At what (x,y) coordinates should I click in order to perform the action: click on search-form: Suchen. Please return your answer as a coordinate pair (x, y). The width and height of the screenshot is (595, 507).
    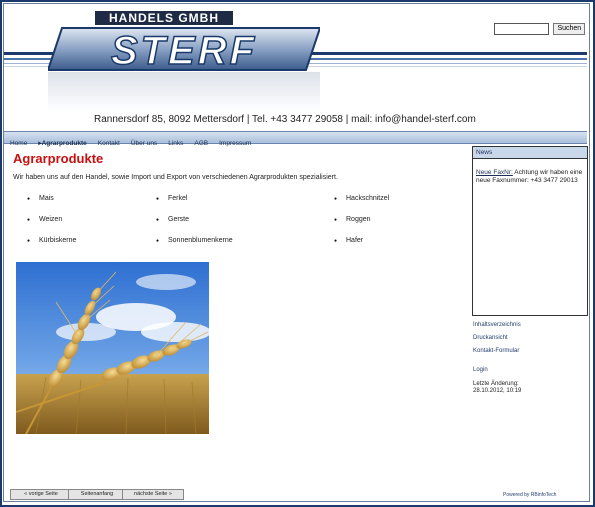
    Looking at the image, I should click on (540, 29).